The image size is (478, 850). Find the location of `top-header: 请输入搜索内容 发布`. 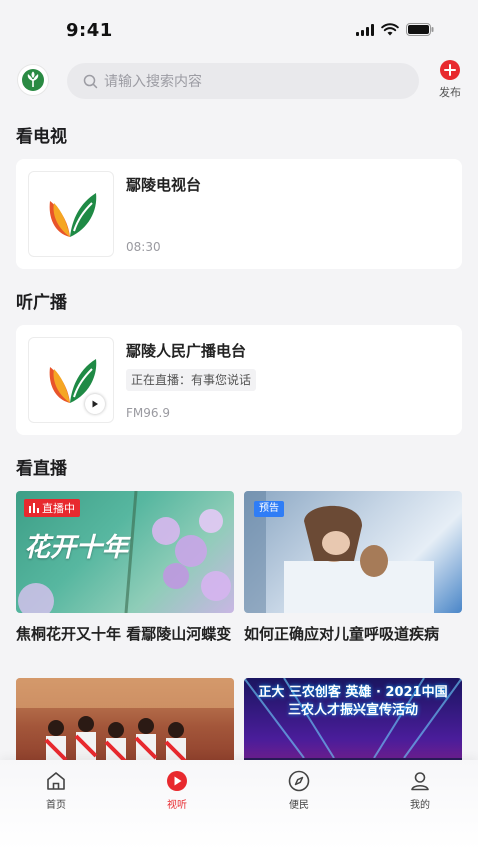

top-header: 请输入搜索内容 发布 is located at coordinates (239, 82).